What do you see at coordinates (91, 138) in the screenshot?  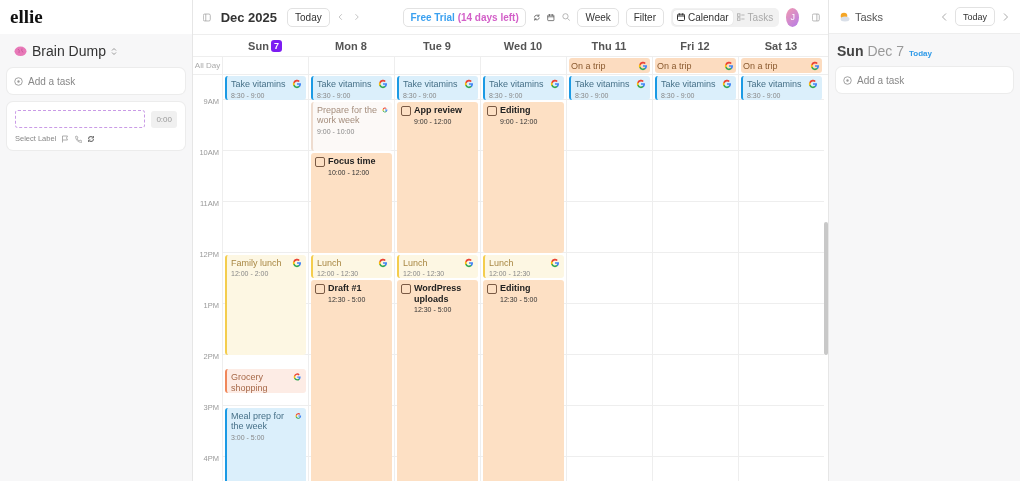 I see `repeat-icon` at bounding box center [91, 138].